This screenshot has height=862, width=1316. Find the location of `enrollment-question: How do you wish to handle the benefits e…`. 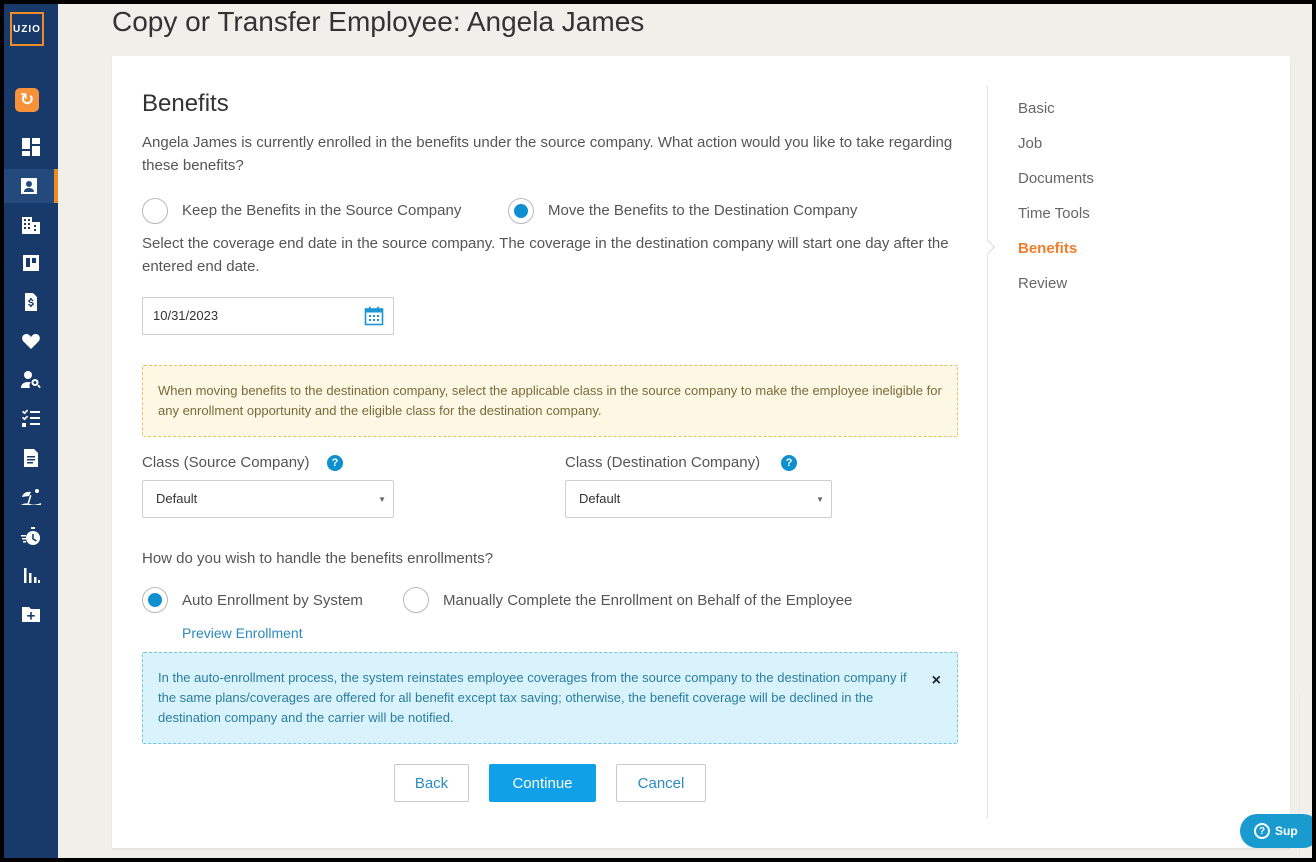

enrollment-question: How do you wish to handle the benefits e… is located at coordinates (318, 558).